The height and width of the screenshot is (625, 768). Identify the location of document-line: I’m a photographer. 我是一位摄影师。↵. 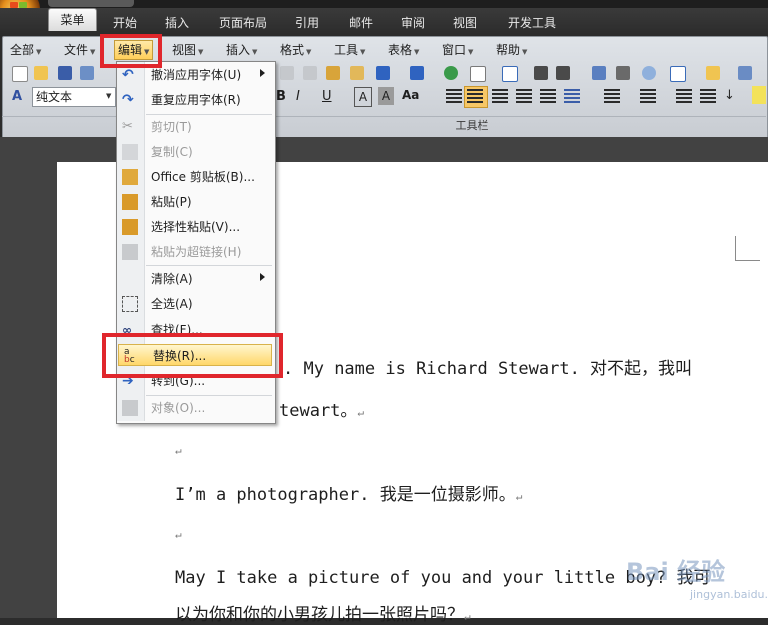
(348, 492).